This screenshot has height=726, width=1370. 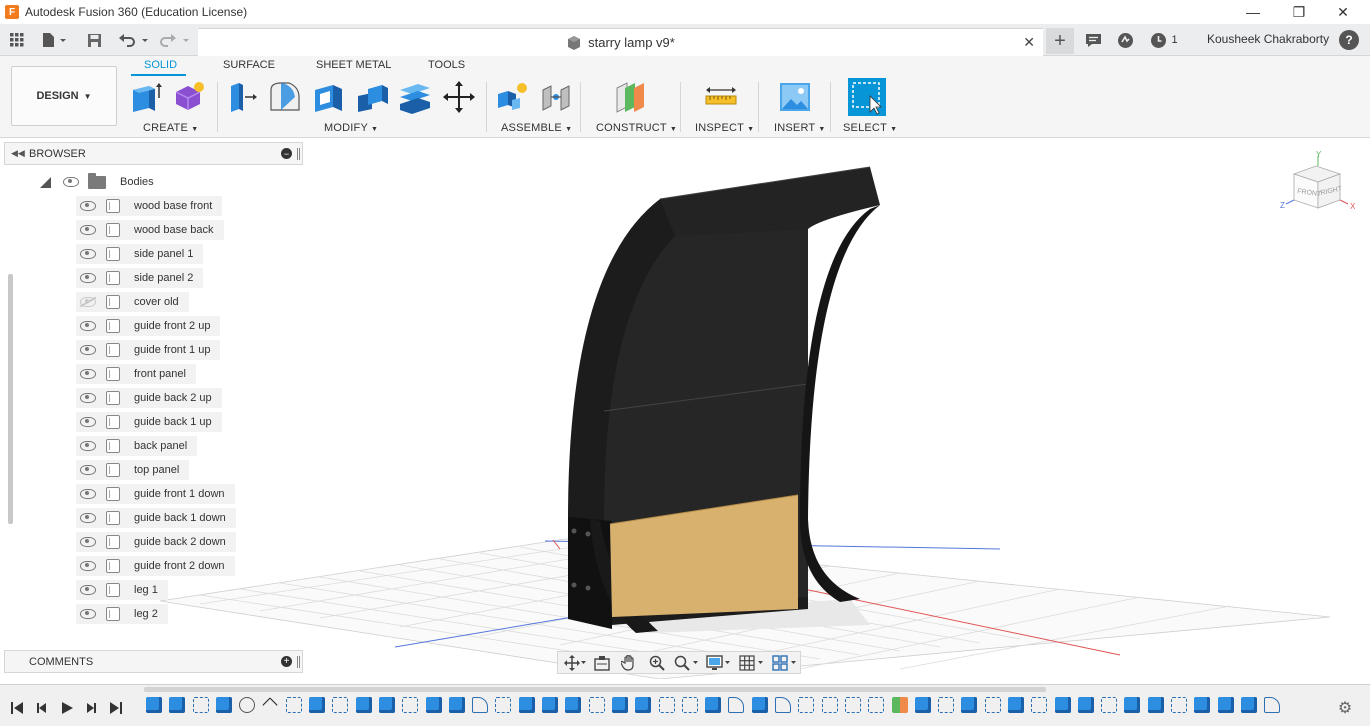 I want to click on joint-feature-icon, so click(x=247, y=705).